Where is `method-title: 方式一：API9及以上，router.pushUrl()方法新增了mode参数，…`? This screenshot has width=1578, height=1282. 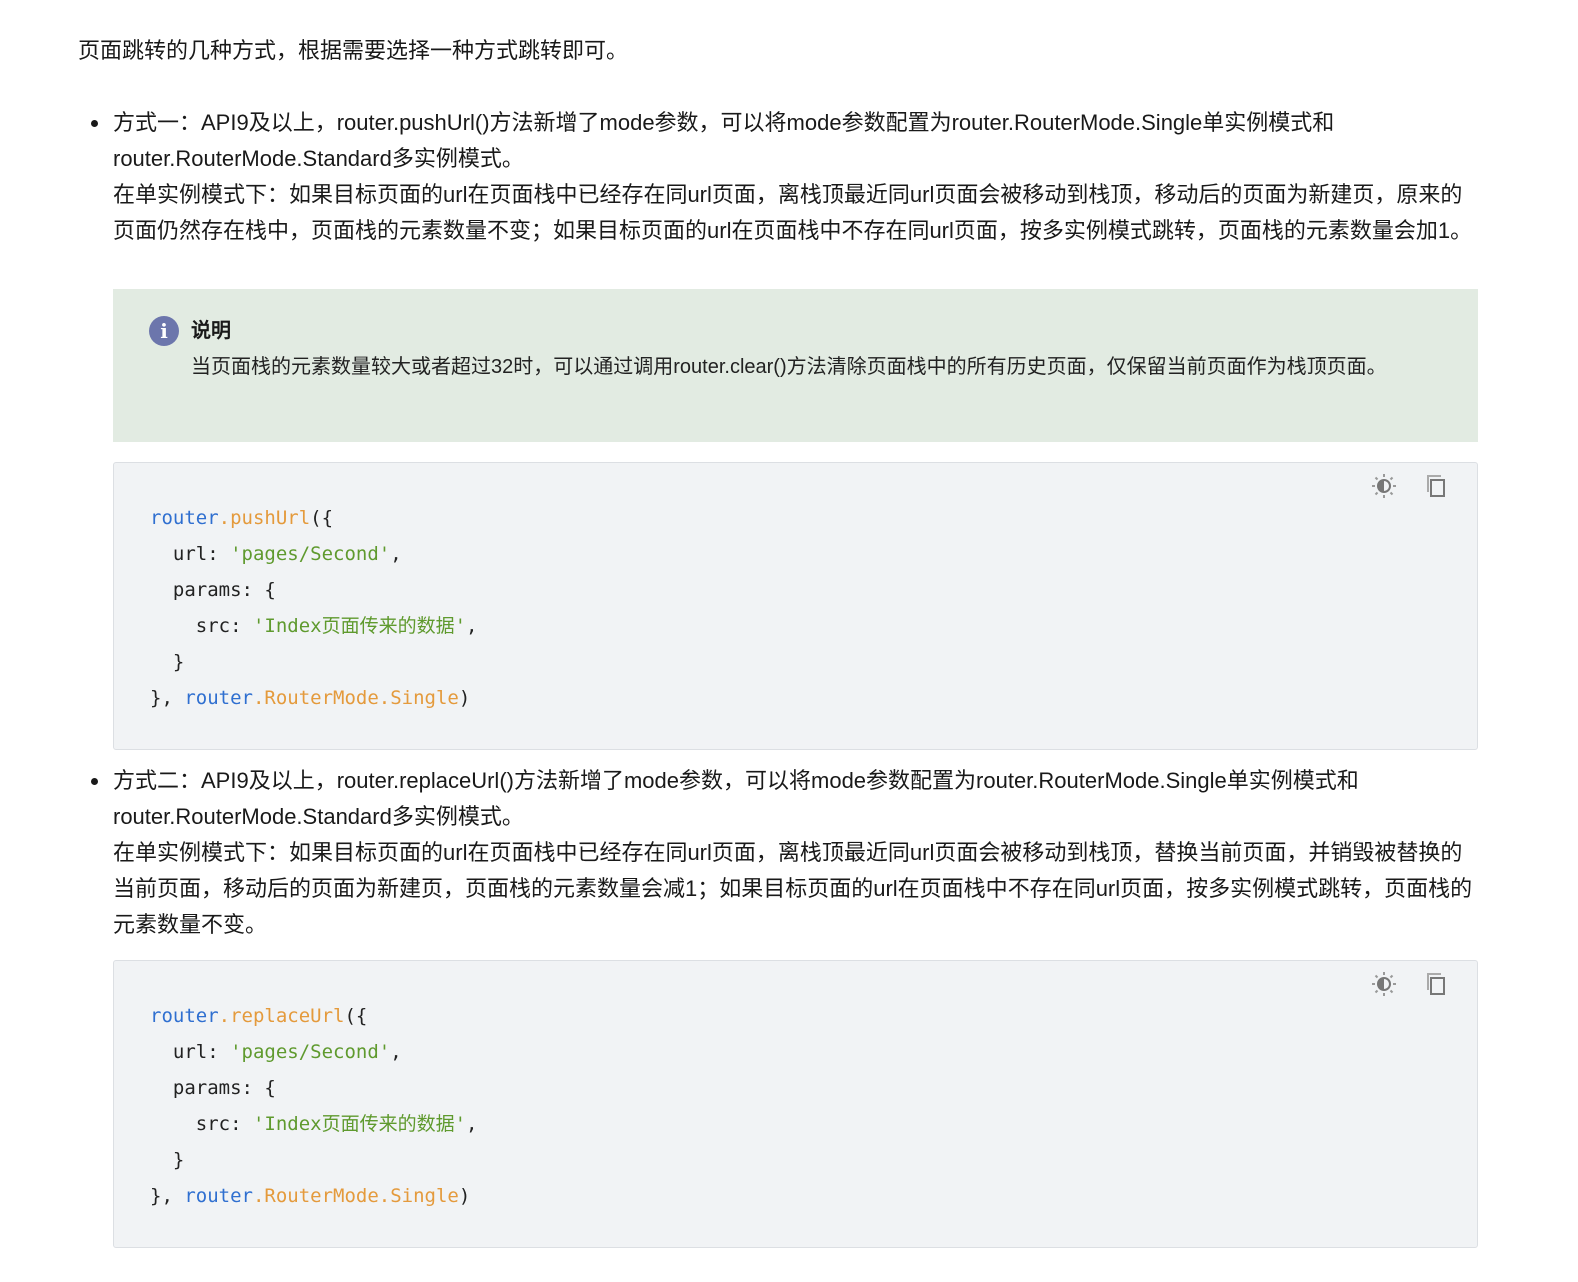 method-title: 方式一：API9及以上，router.pushUrl()方法新增了mode参数，… is located at coordinates (724, 140).